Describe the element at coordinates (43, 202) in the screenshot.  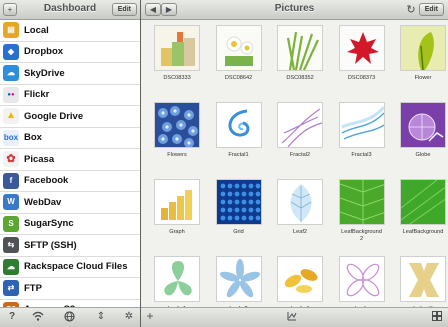
I see `sidebar-item-label: WebDav` at that location.